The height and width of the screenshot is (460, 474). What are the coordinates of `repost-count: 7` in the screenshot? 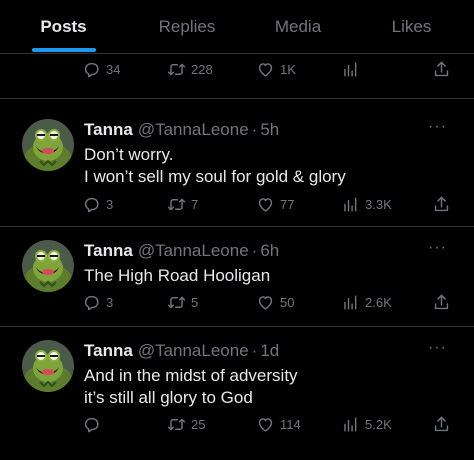 It's located at (195, 204).